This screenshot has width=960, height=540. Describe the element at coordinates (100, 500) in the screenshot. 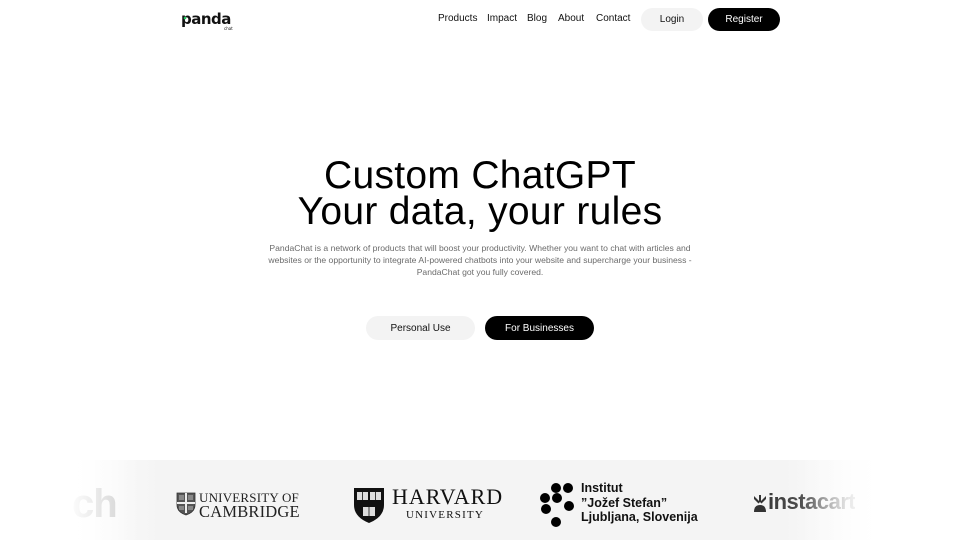

I see `strip-fade-left` at that location.